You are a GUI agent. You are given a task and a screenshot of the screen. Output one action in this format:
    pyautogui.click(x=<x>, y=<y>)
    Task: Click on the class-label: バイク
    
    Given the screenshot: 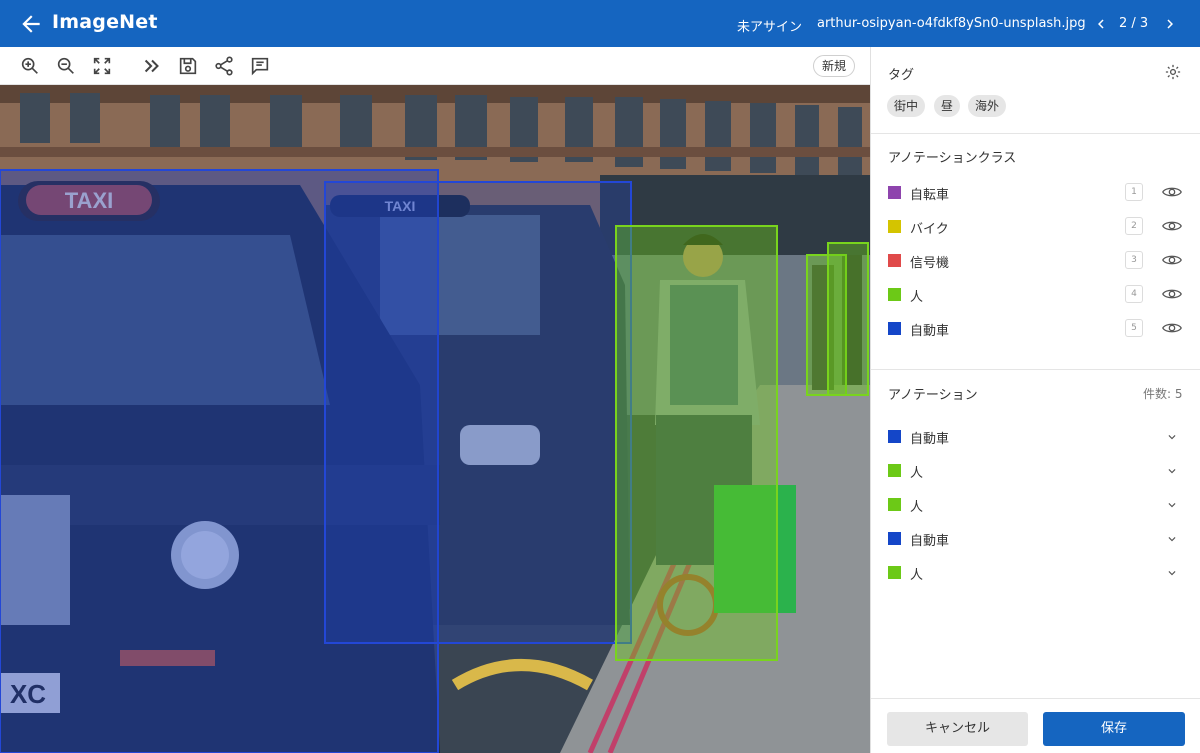 What is the action you would take?
    pyautogui.click(x=929, y=229)
    